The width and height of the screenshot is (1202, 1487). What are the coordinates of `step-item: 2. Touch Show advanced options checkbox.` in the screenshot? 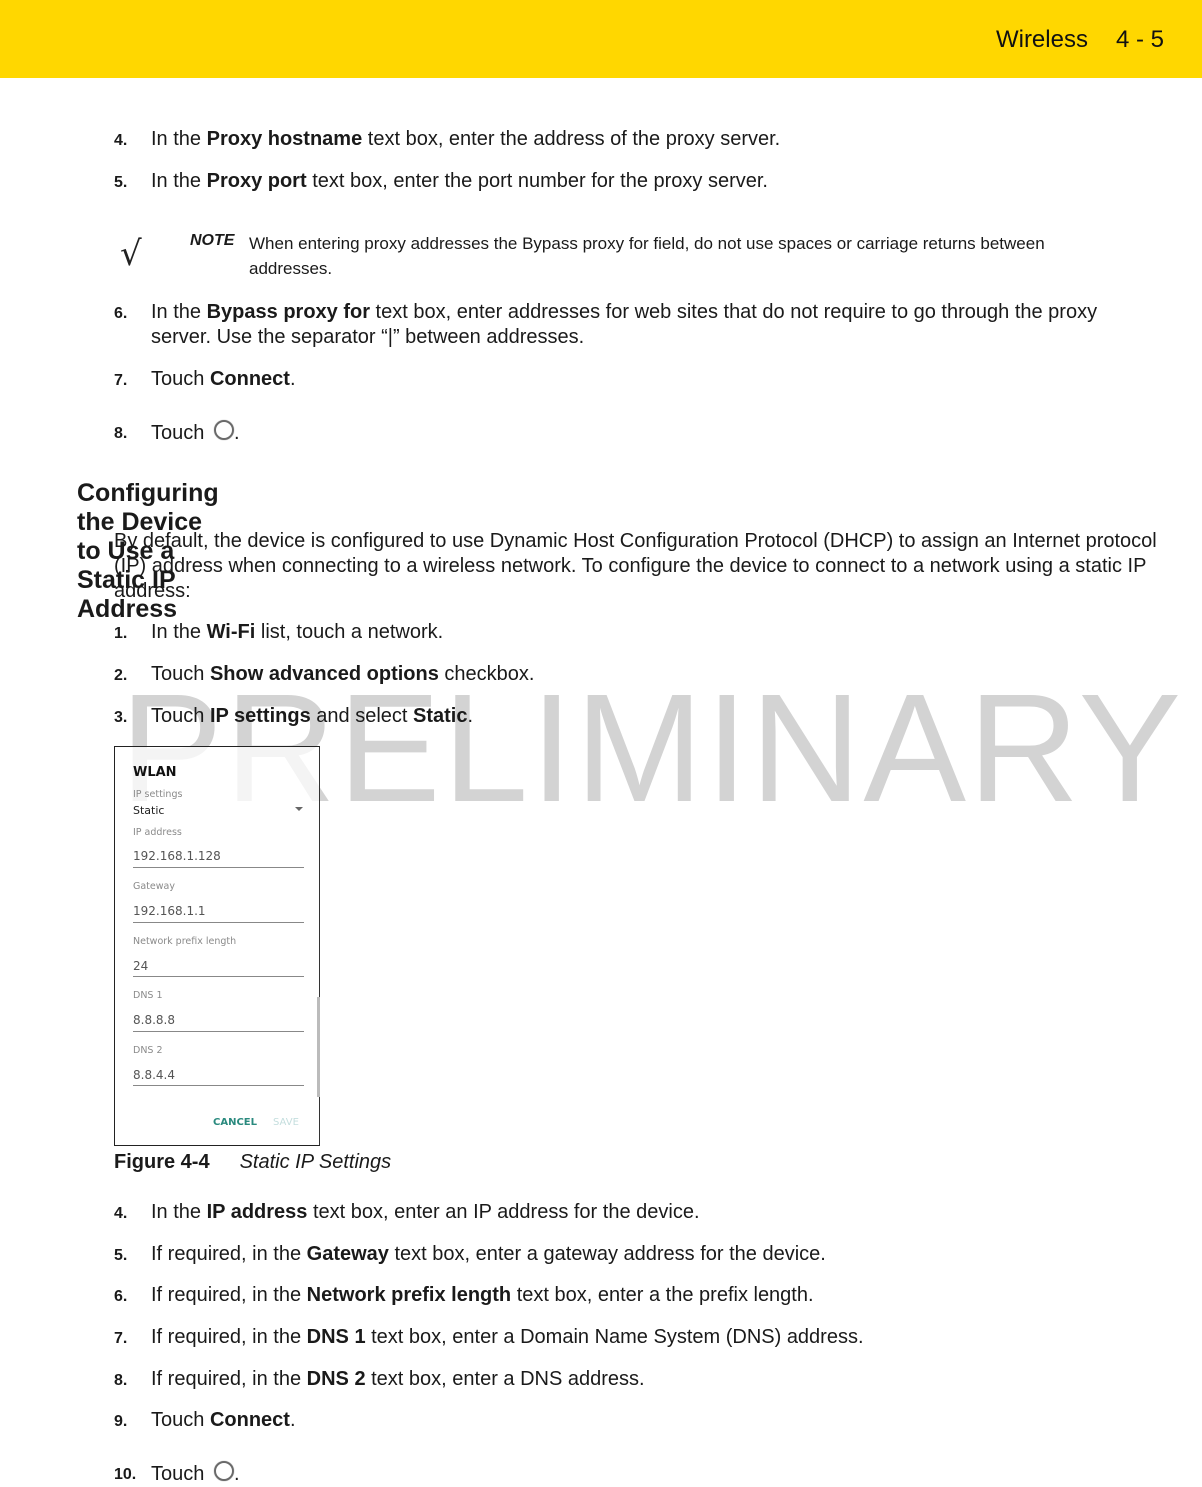 It's located at (634, 674).